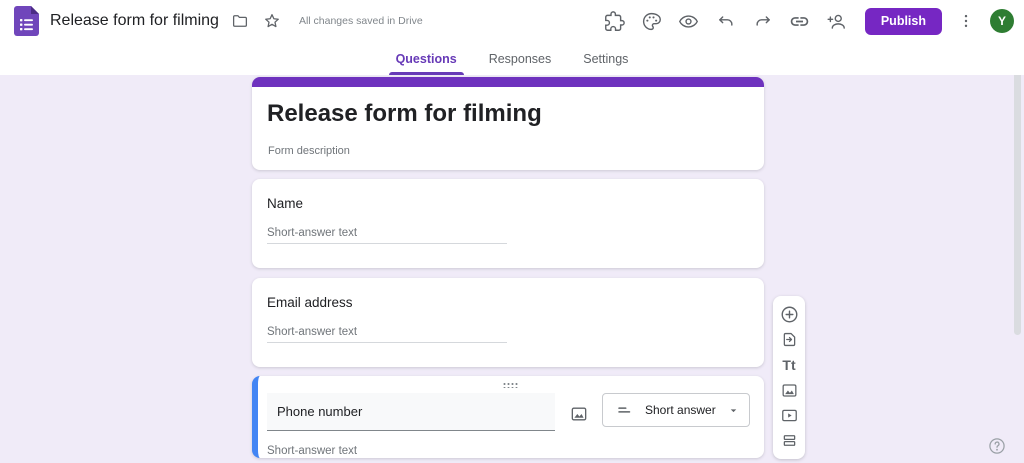  Describe the element at coordinates (903, 21) in the screenshot. I see `publish-button: Publish` at that location.